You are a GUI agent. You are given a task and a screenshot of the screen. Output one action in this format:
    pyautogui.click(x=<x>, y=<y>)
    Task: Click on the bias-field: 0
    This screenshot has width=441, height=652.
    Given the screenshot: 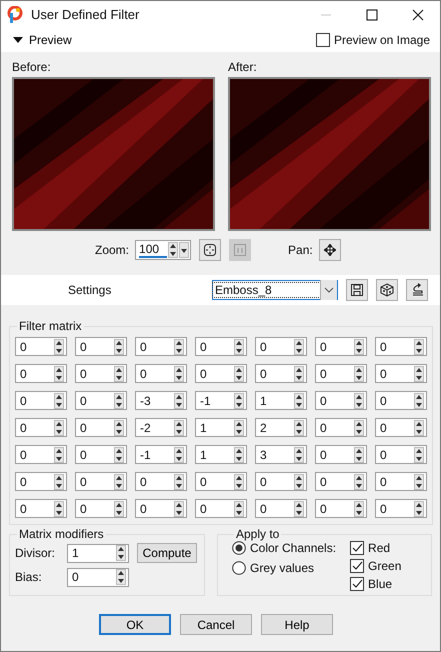 What is the action you would take?
    pyautogui.click(x=98, y=577)
    